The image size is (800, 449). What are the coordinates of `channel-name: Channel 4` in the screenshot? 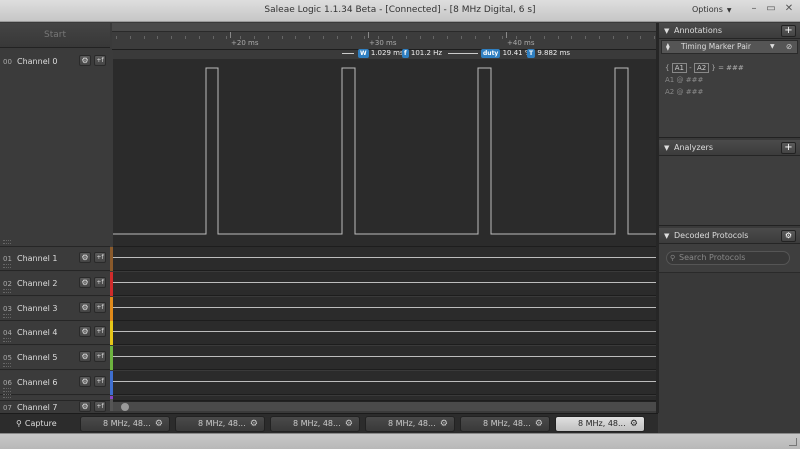 It's located at (37, 332).